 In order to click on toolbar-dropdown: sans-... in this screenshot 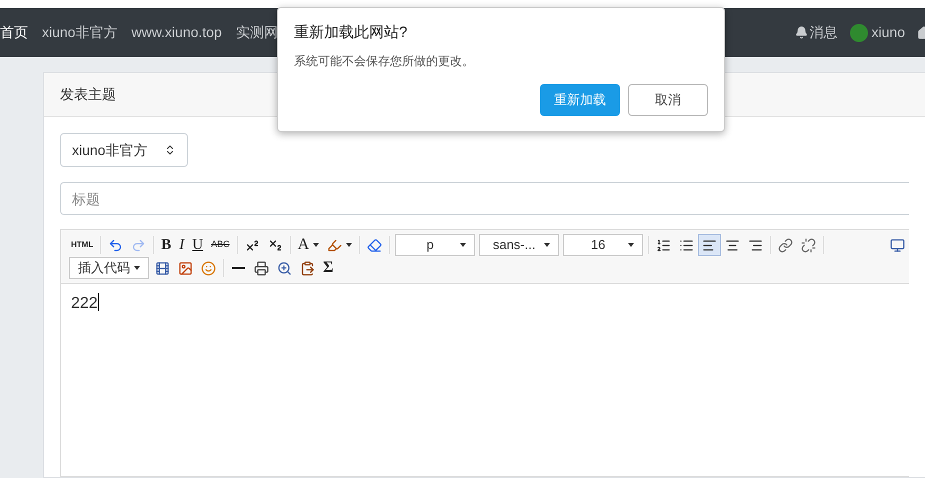, I will do `click(519, 245)`.